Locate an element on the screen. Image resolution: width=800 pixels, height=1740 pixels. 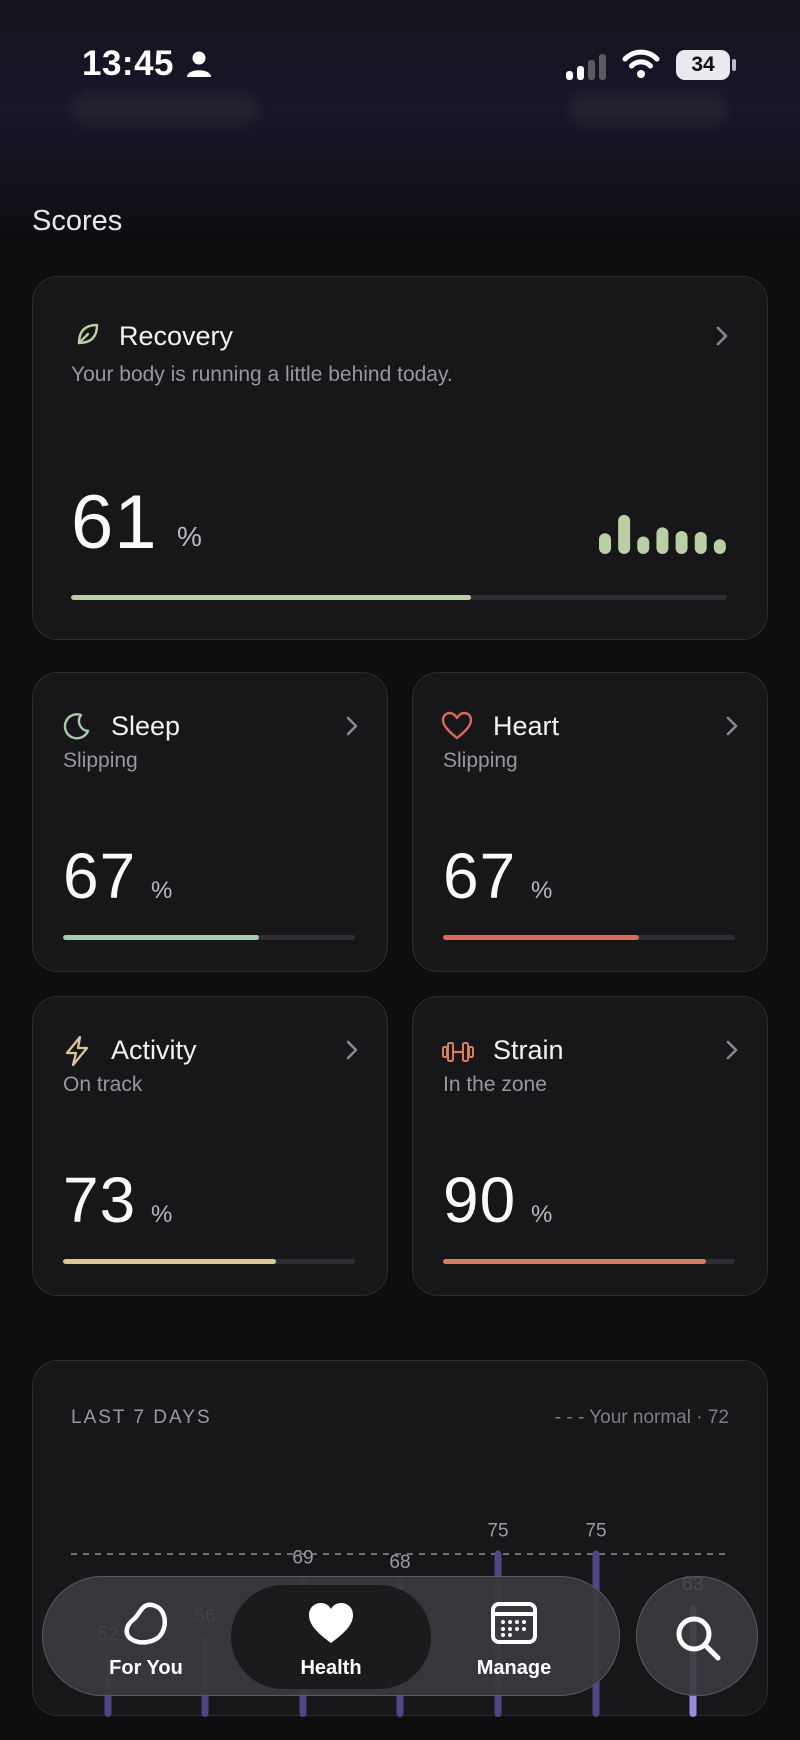
status-time: 13:45 is located at coordinates (128, 63).